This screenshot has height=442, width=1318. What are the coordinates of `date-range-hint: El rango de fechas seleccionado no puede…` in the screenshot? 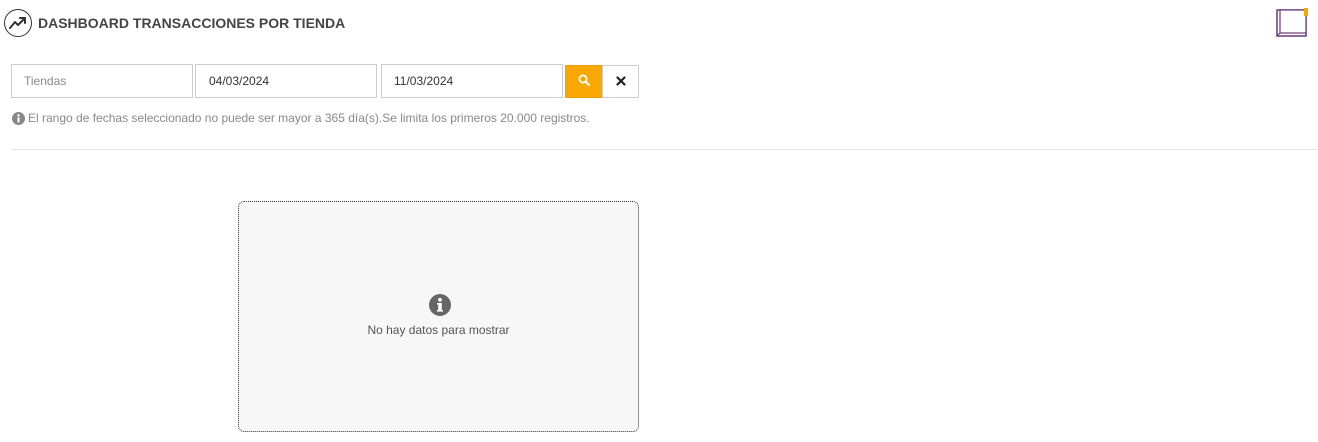 It's located at (301, 118).